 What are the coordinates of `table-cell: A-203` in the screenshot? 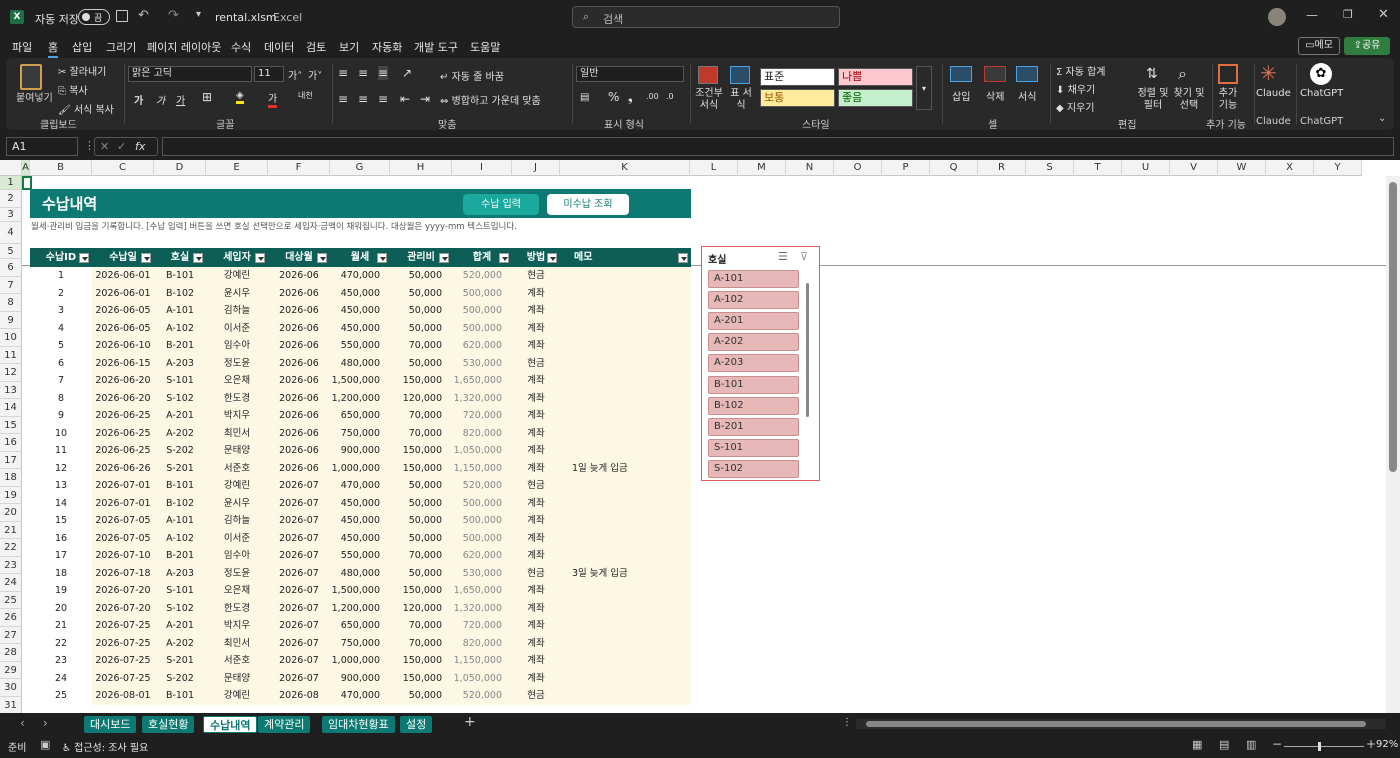 It's located at (180, 363).